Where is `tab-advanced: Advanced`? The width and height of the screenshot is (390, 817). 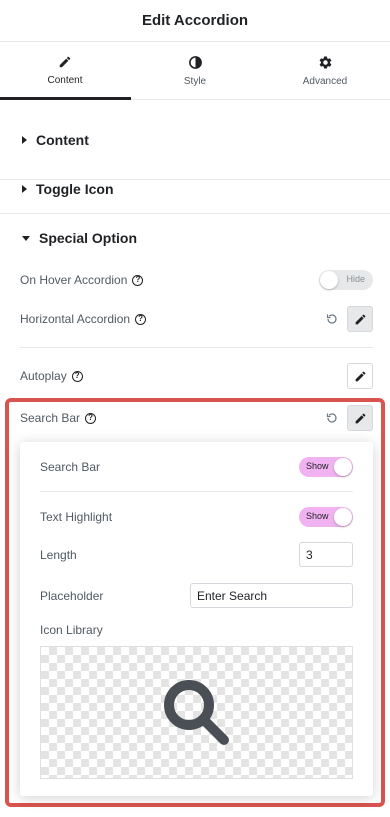 tab-advanced: Advanced is located at coordinates (325, 70).